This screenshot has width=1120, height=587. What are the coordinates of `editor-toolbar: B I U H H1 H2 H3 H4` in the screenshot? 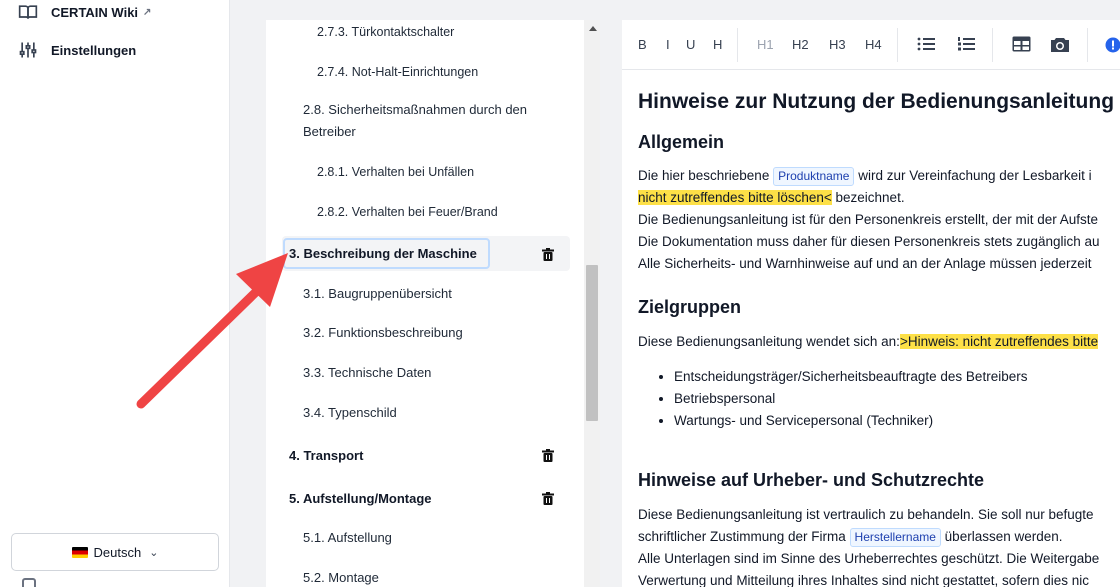 It's located at (871, 45).